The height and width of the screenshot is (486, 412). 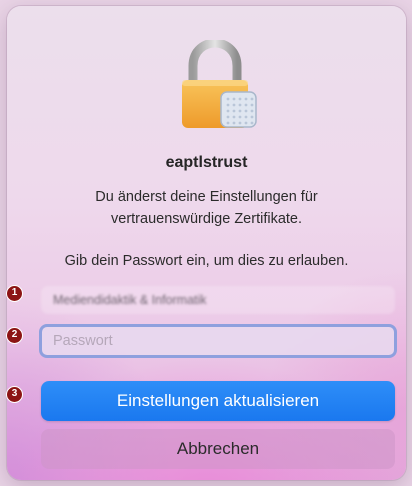 I want to click on message-line-1: Du änderst deine Einstellungen für, so click(x=206, y=197).